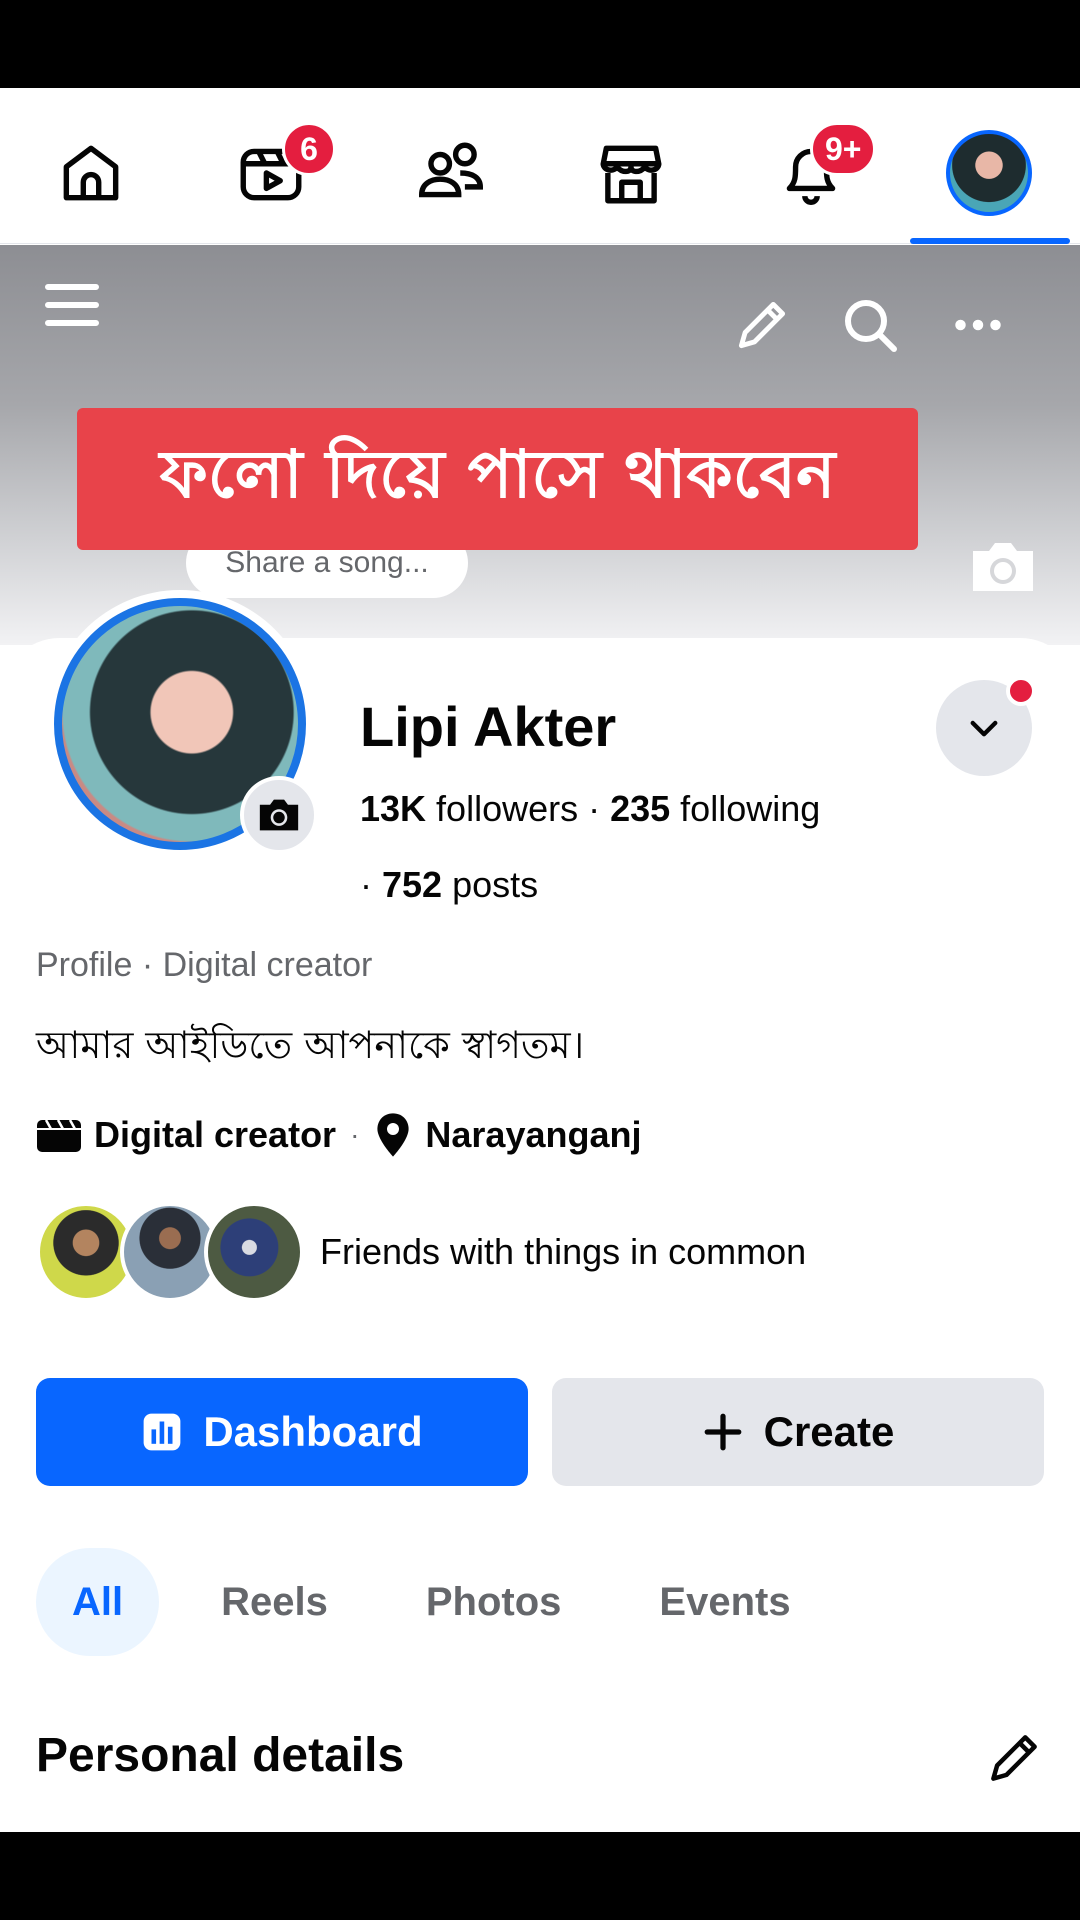  What do you see at coordinates (451, 170) in the screenshot?
I see `friends-icon` at bounding box center [451, 170].